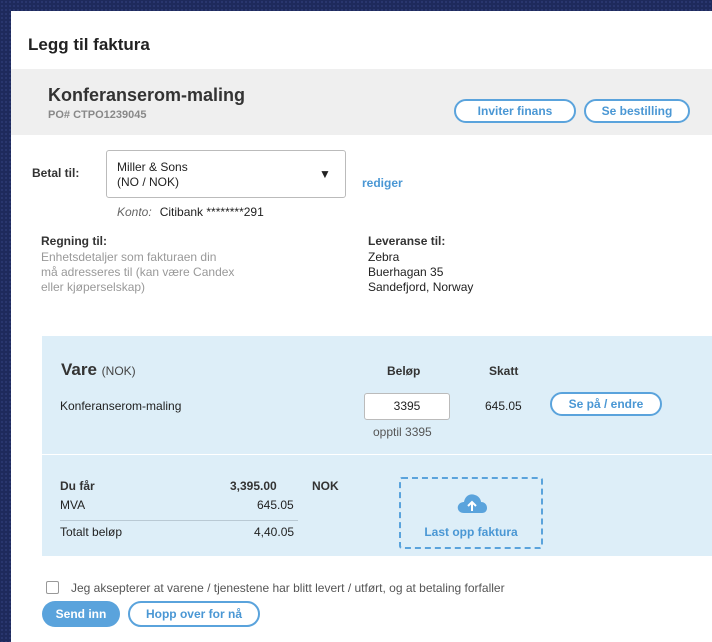 The height and width of the screenshot is (642, 712). Describe the element at coordinates (421, 287) in the screenshot. I see `delivery-line: Sandefjord, Norway` at that location.